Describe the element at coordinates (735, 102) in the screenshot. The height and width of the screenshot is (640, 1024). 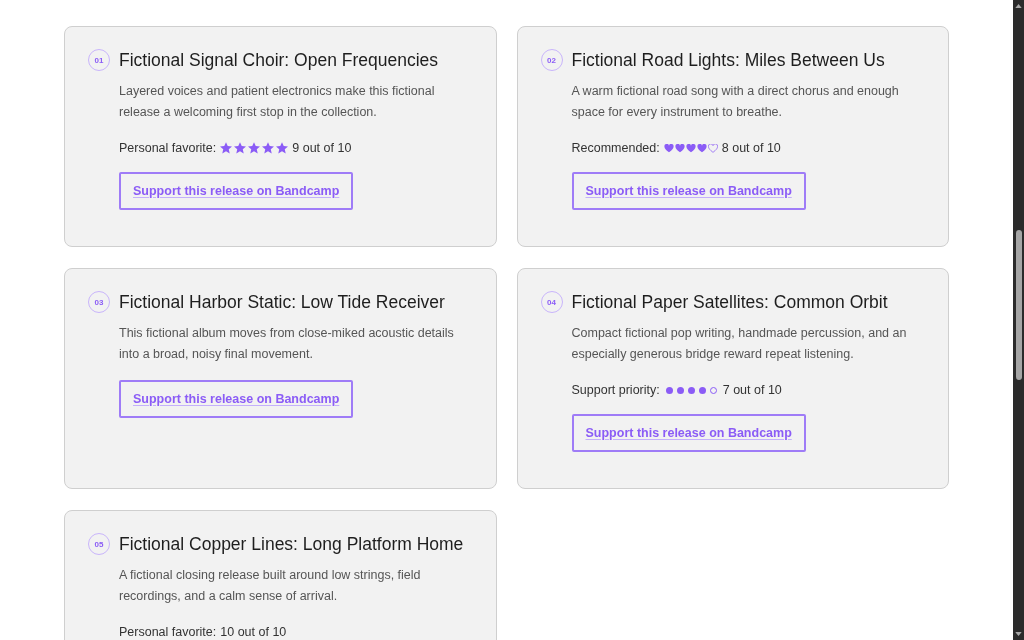
I see `release-description: A warm fictional road song with a direct chorus and enough space for every instrument to breathe.` at that location.